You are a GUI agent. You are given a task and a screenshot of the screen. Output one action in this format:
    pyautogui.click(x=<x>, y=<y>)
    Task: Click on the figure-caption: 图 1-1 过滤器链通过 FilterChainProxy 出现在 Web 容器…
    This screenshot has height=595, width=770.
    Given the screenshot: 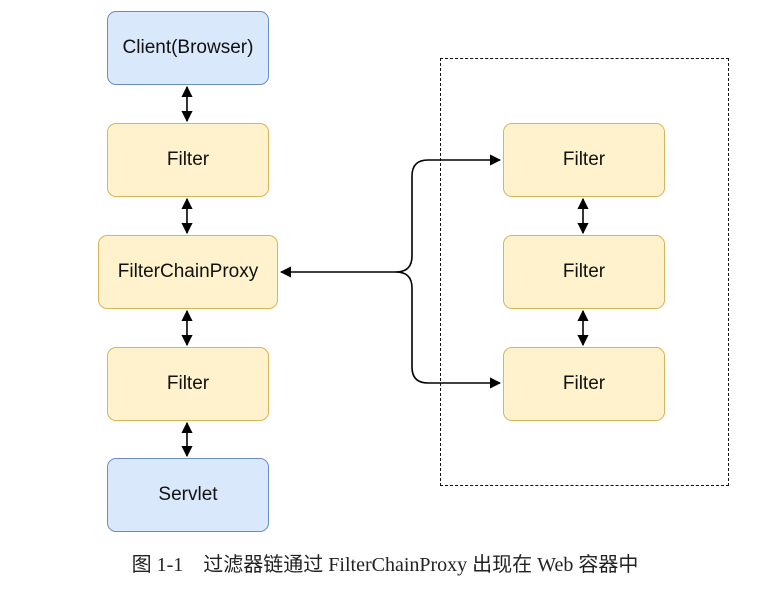 What is the action you would take?
    pyautogui.click(x=385, y=565)
    